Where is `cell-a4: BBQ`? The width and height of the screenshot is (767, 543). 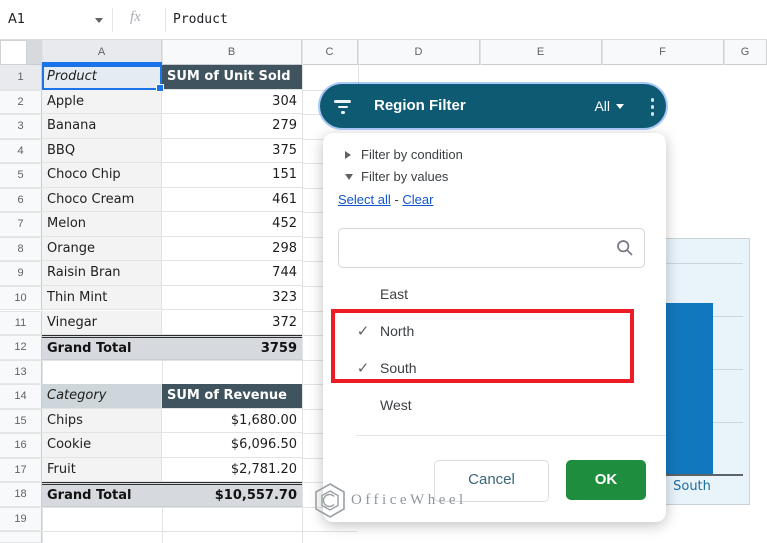 cell-a4: BBQ is located at coordinates (102, 151).